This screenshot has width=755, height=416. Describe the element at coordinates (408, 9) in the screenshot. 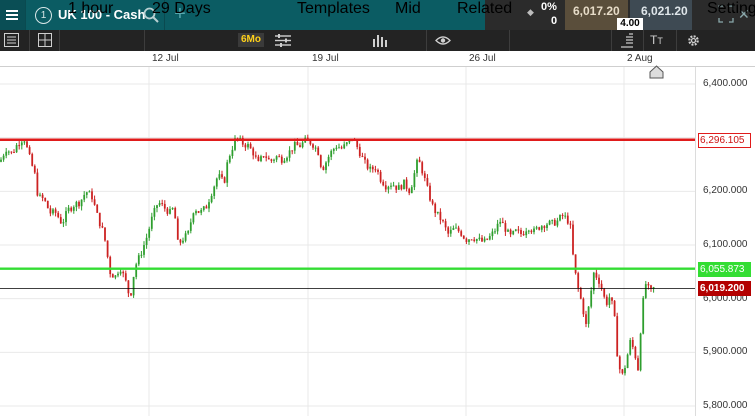

I see `price-type-selector: Mid` at that location.